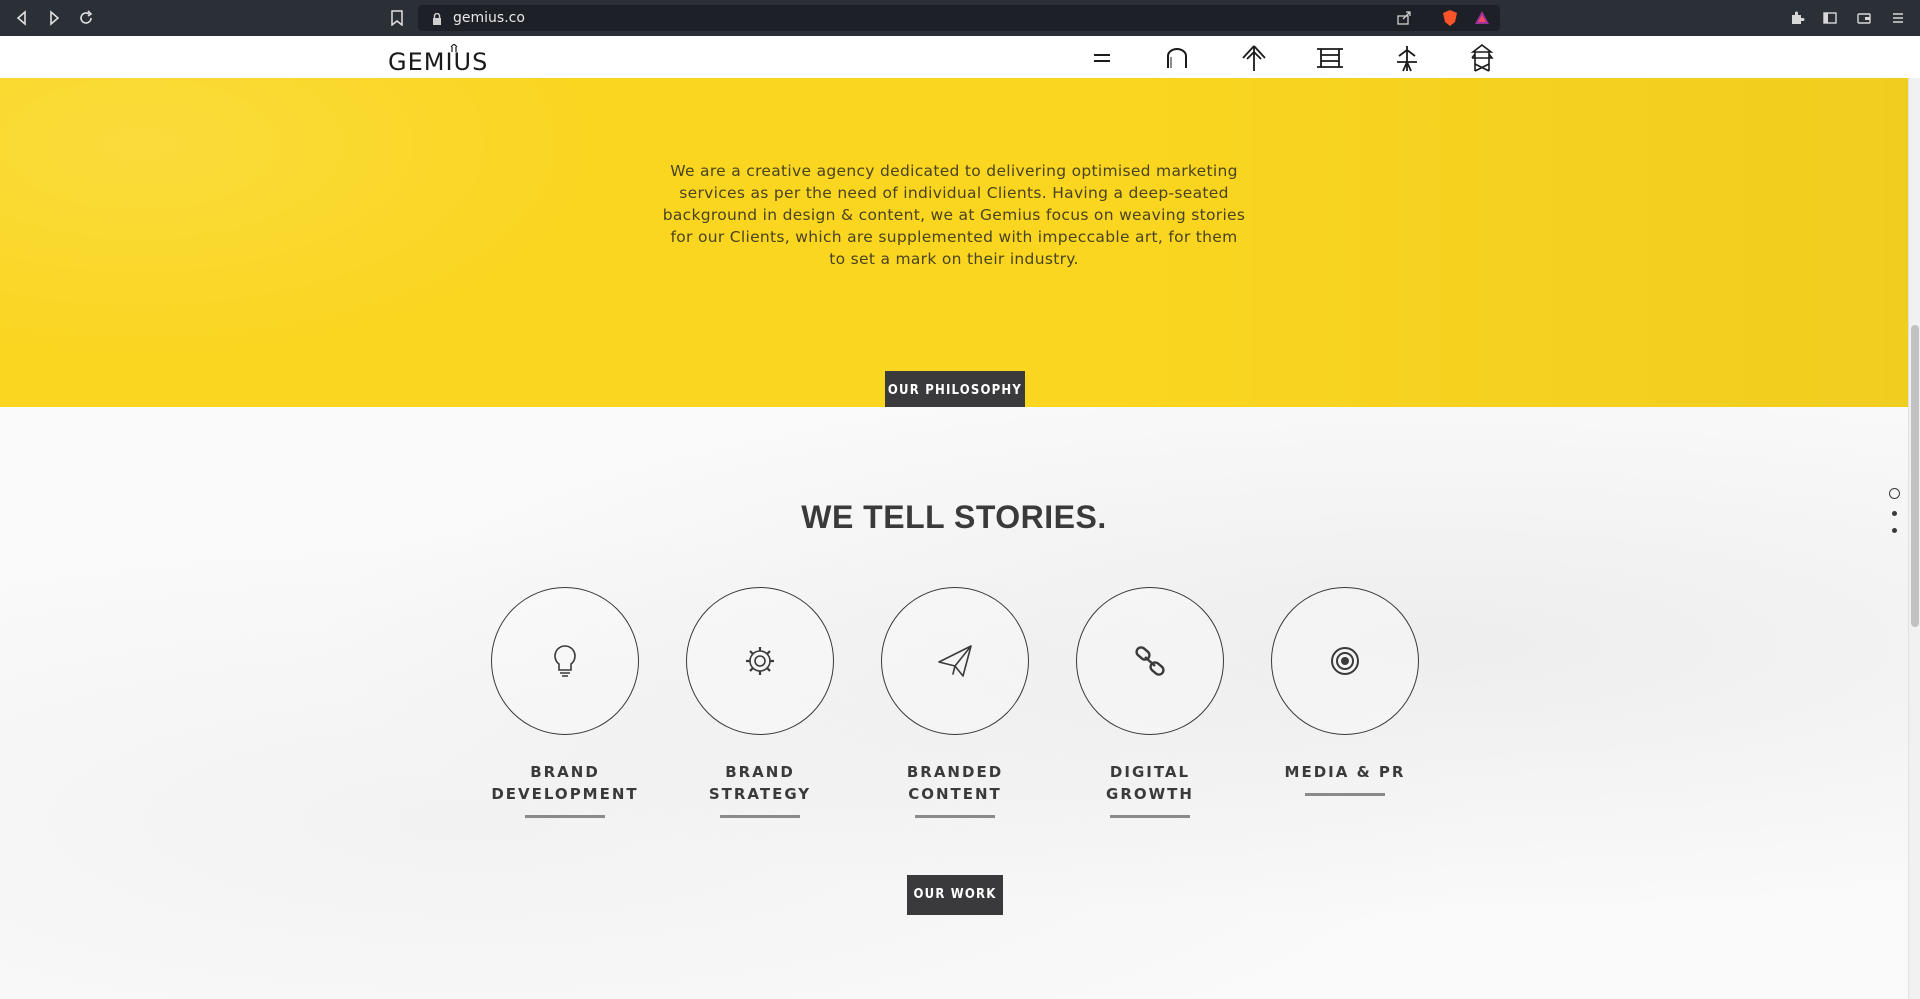  I want to click on service-label: BRANDED CONTENT, so click(955, 783).